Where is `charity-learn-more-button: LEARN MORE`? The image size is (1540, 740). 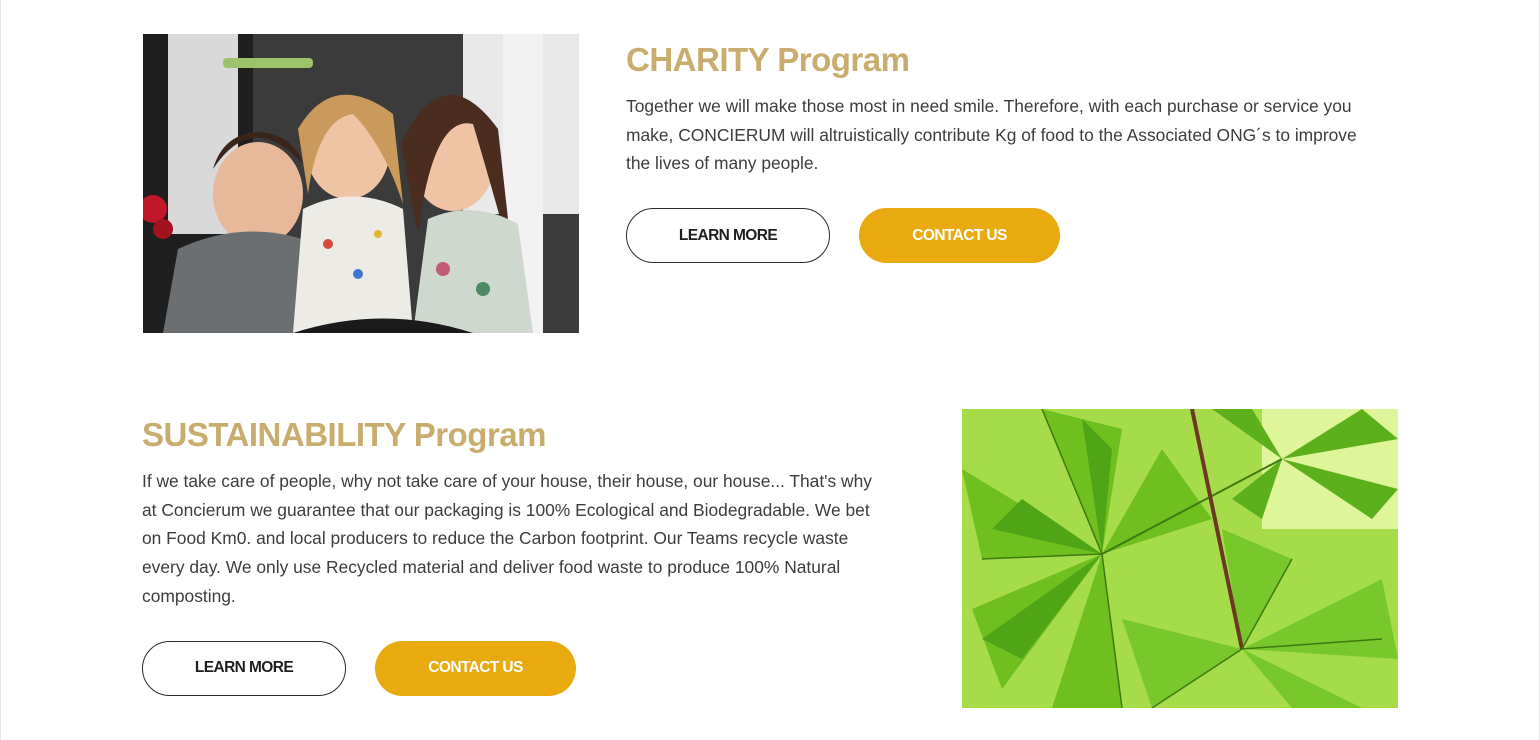
charity-learn-more-button: LEARN MORE is located at coordinates (728, 236).